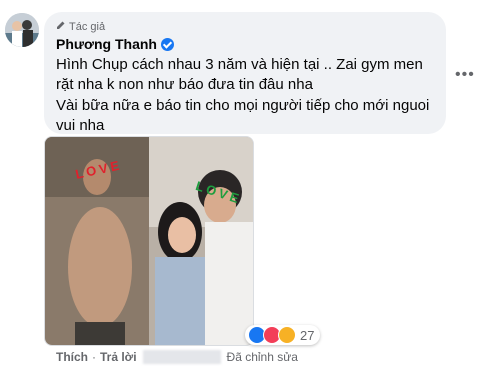 This screenshot has height=368, width=490. Describe the element at coordinates (287, 335) in the screenshot. I see `wow-icon` at that location.